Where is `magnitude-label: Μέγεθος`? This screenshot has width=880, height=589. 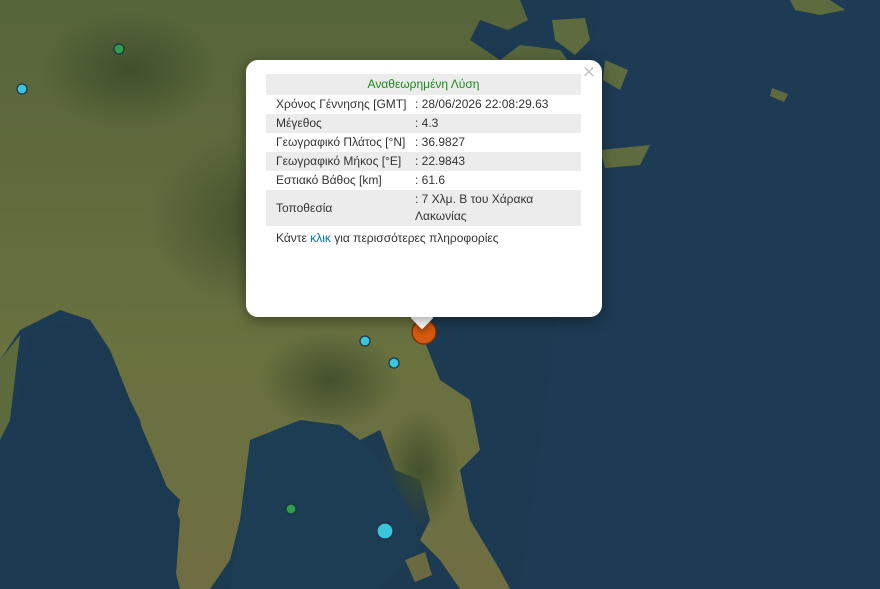
magnitude-label: Μέγεθος is located at coordinates (340, 123).